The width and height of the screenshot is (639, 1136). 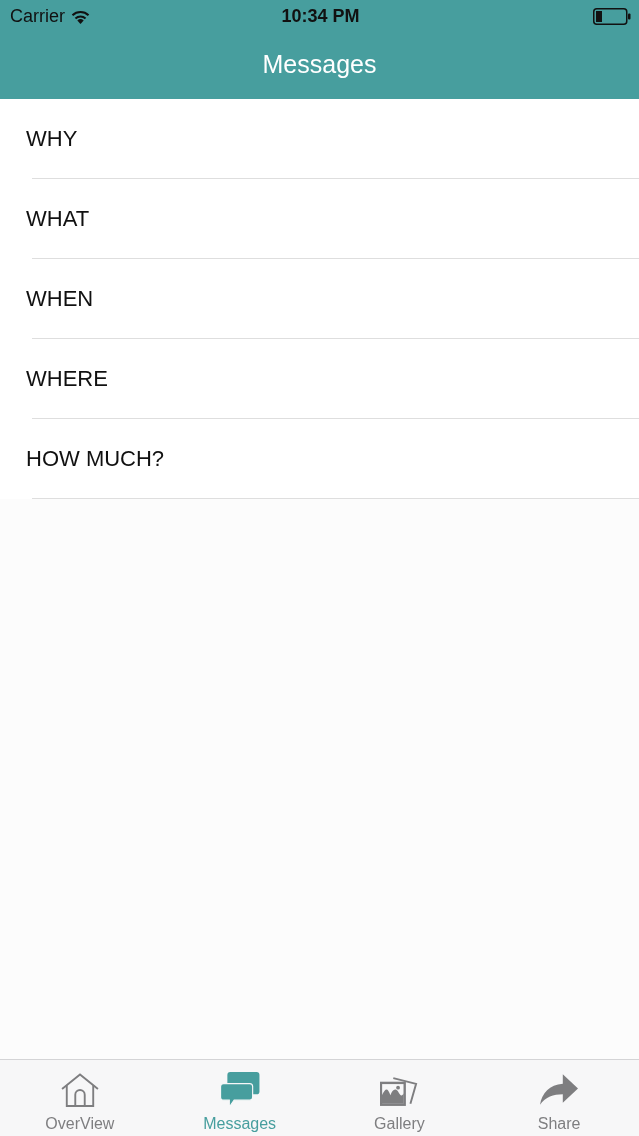 What do you see at coordinates (79, 1090) in the screenshot?
I see `house-icon` at bounding box center [79, 1090].